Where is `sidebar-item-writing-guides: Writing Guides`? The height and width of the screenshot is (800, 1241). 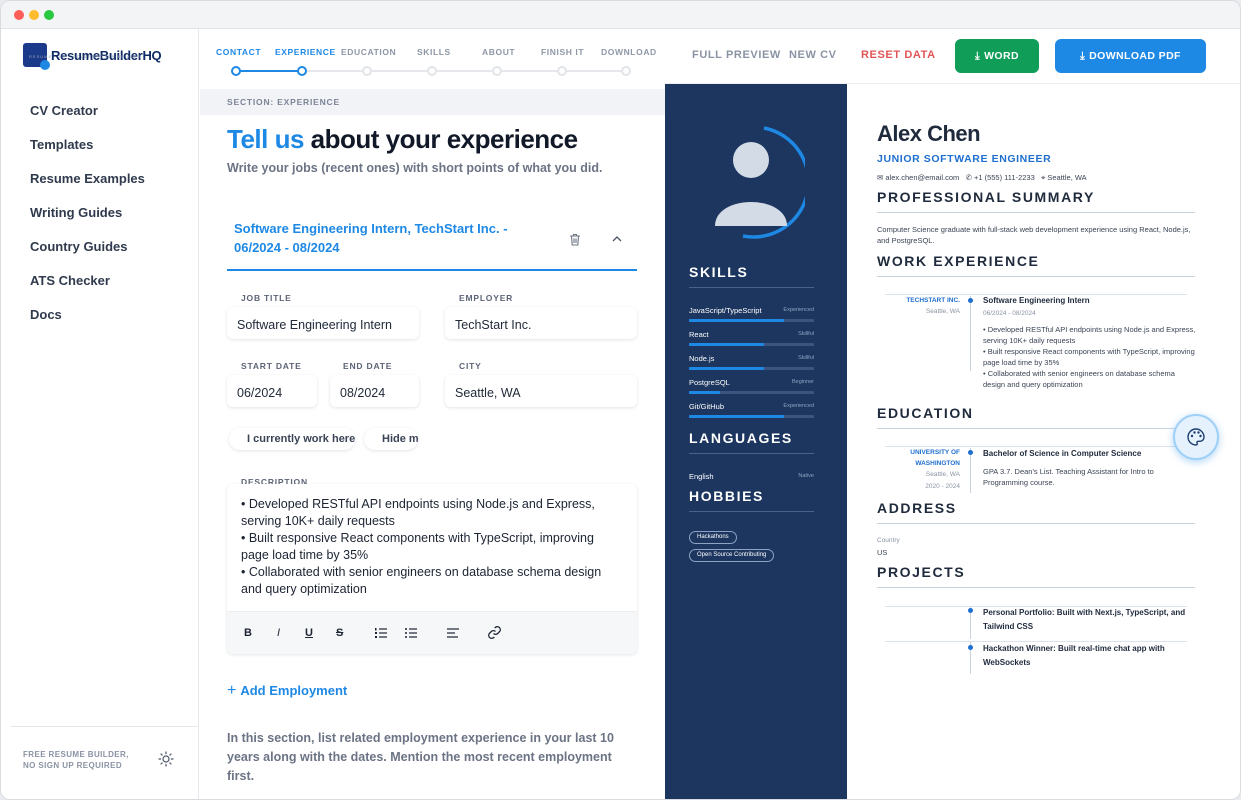 sidebar-item-writing-guides: Writing Guides is located at coordinates (87, 222).